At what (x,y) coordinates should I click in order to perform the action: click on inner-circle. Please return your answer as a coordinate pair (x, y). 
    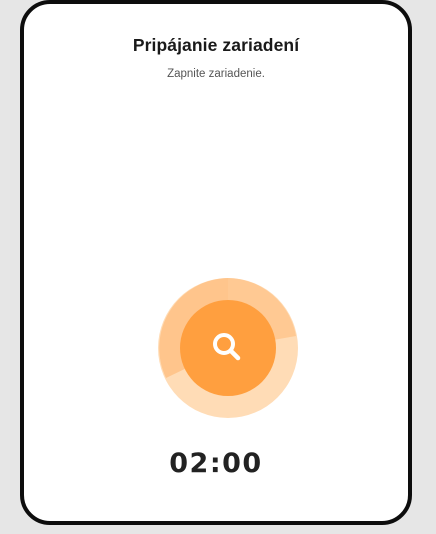
    Looking at the image, I should click on (228, 348).